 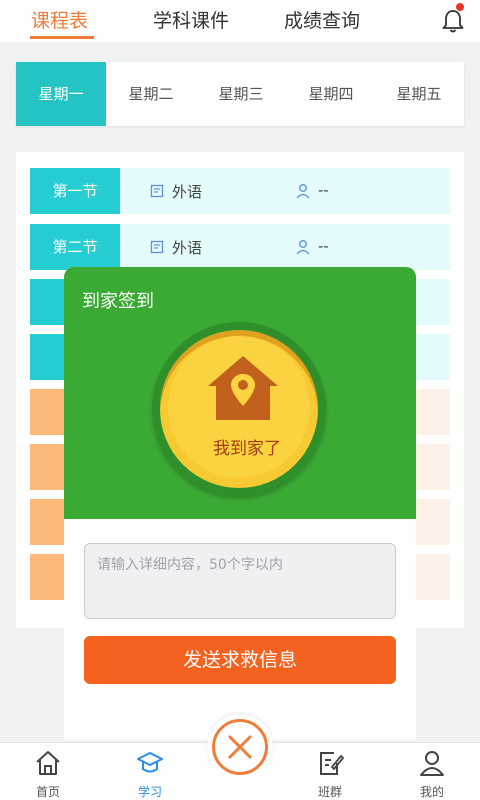 I want to click on day-tab-friday: 星期五, so click(x=419, y=94).